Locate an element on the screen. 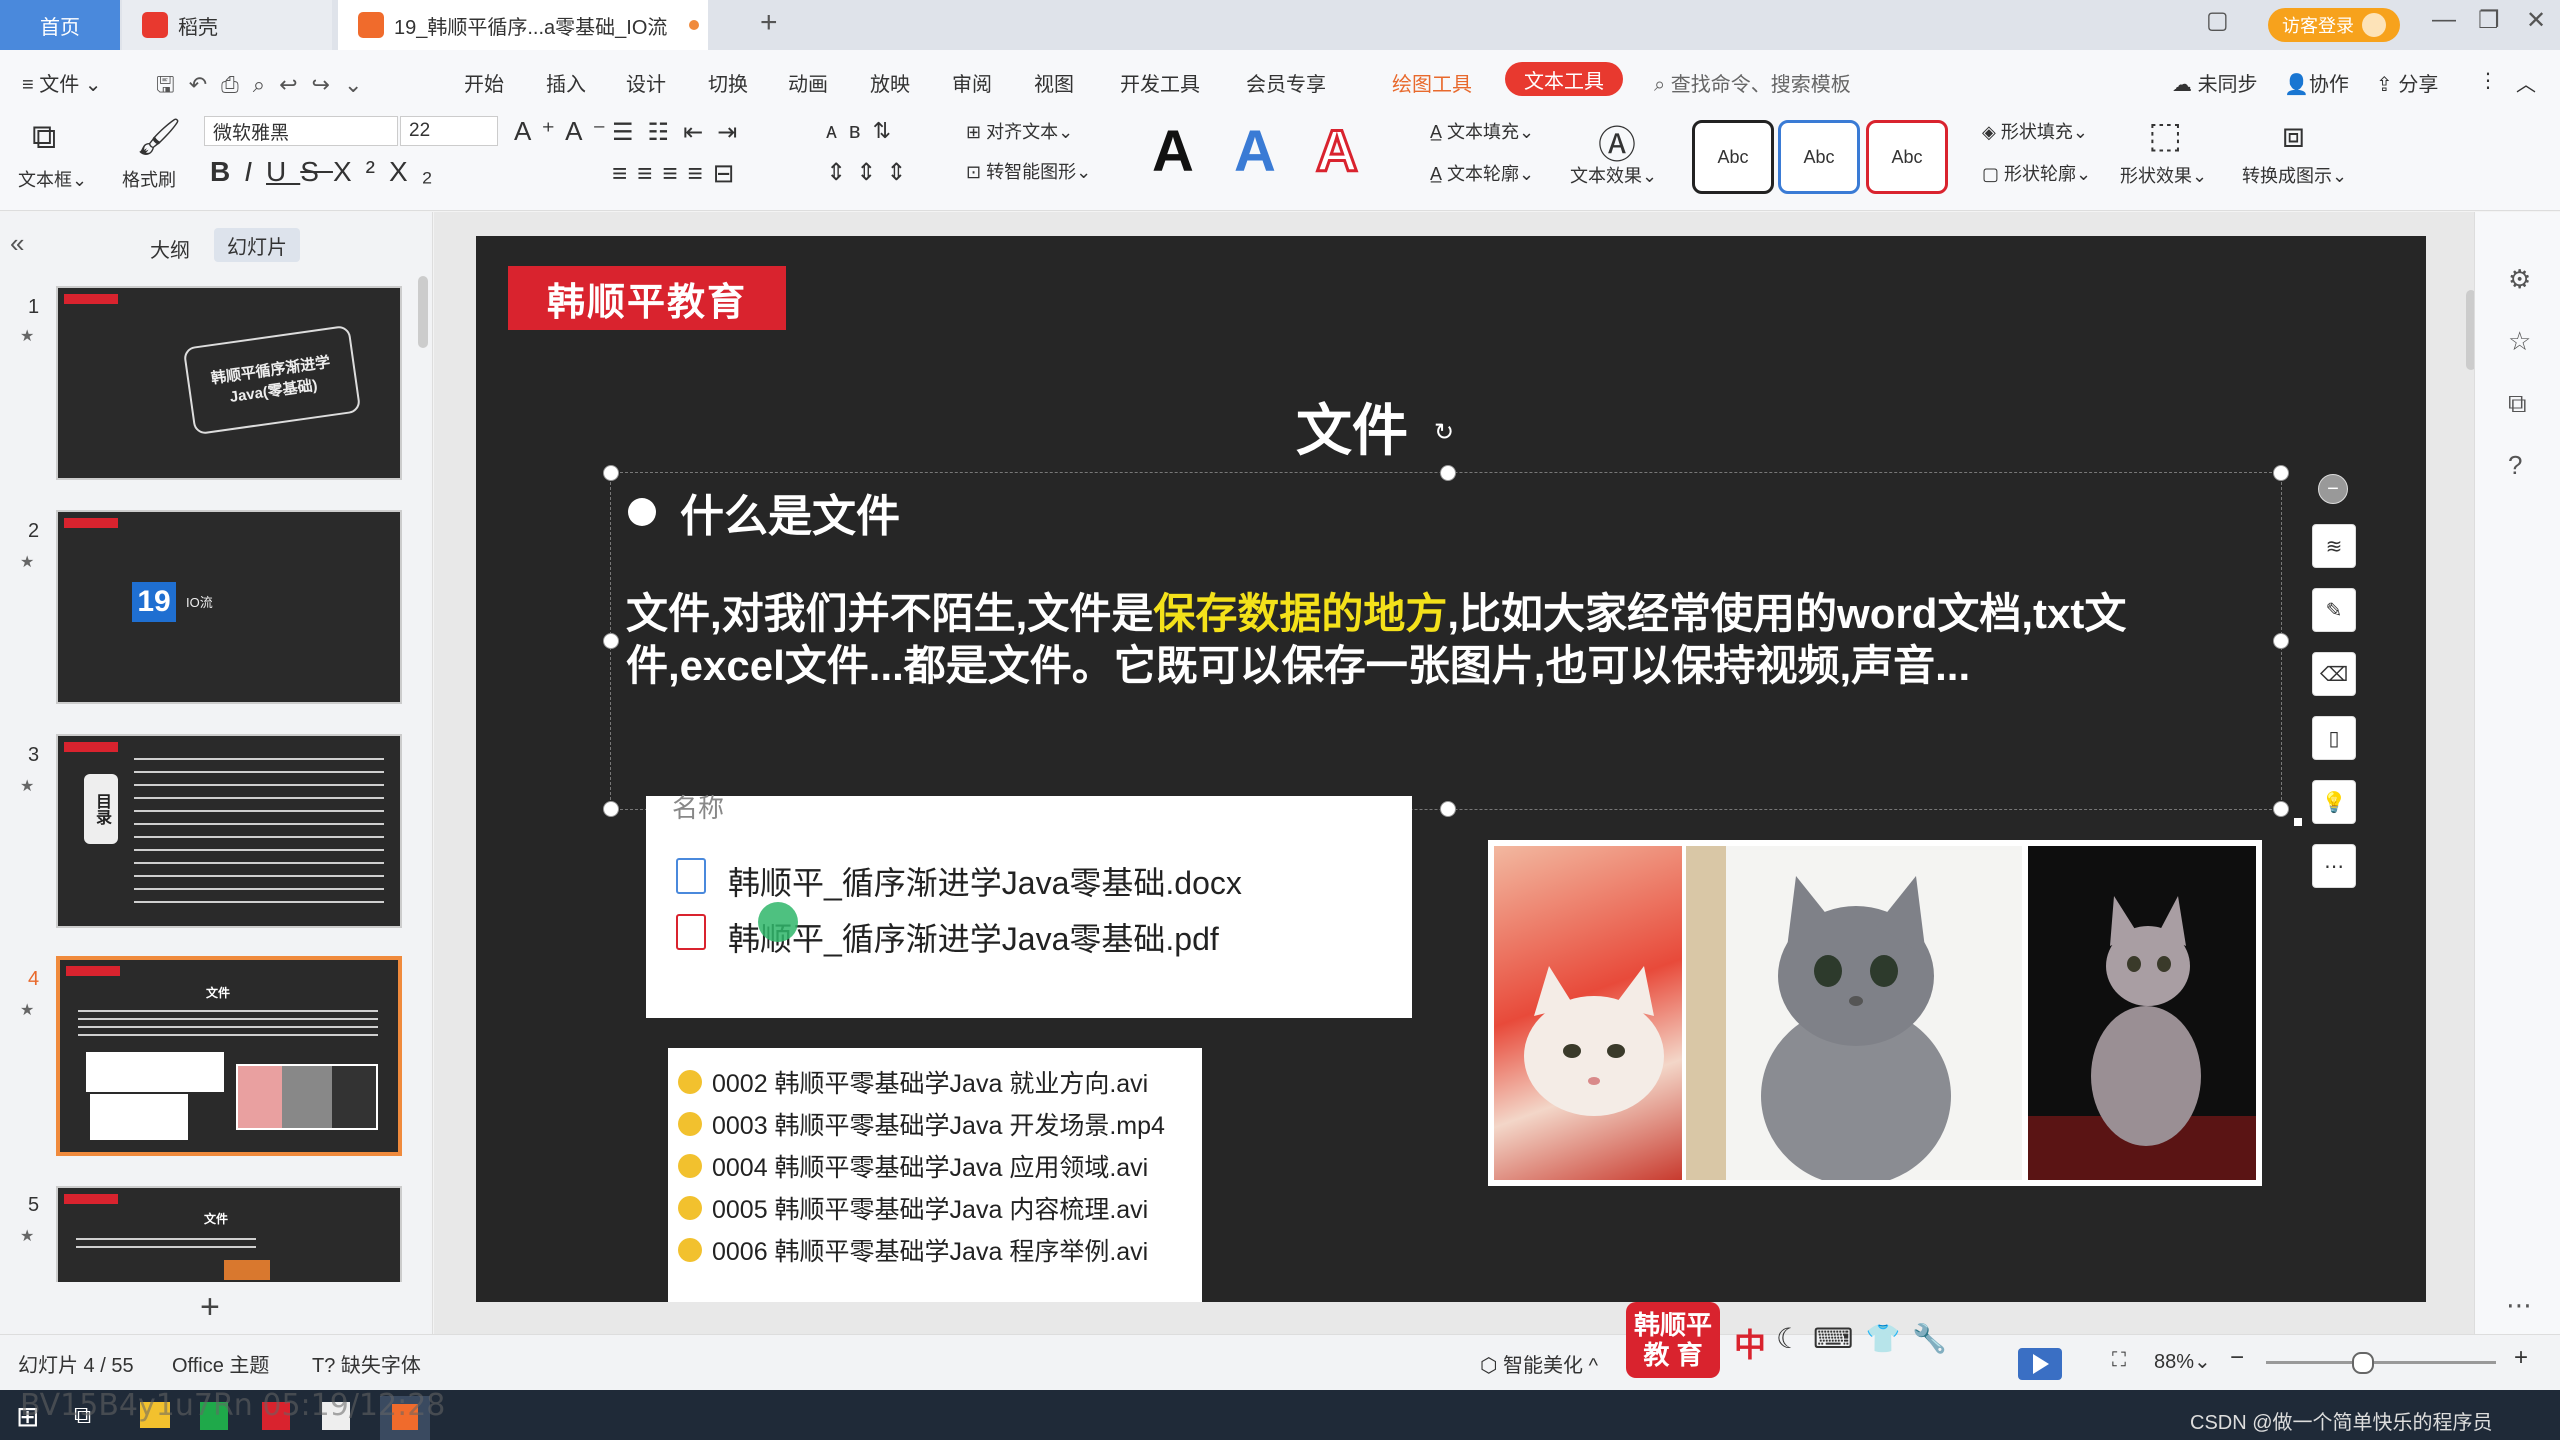 Image resolution: width=2560 pixels, height=1440 pixels. shape-style-black: Abc is located at coordinates (1733, 157).